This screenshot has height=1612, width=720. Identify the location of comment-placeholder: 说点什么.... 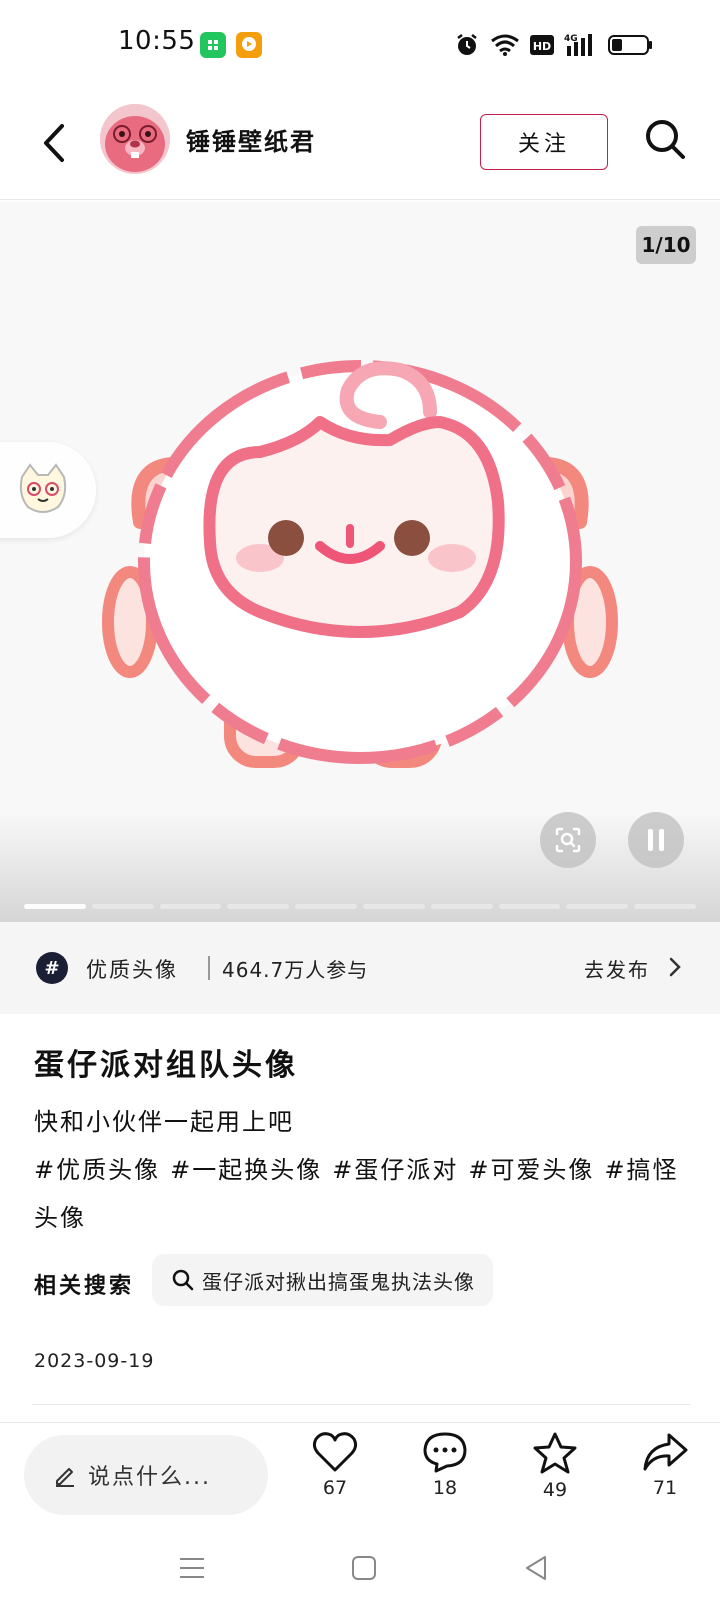
(149, 1477).